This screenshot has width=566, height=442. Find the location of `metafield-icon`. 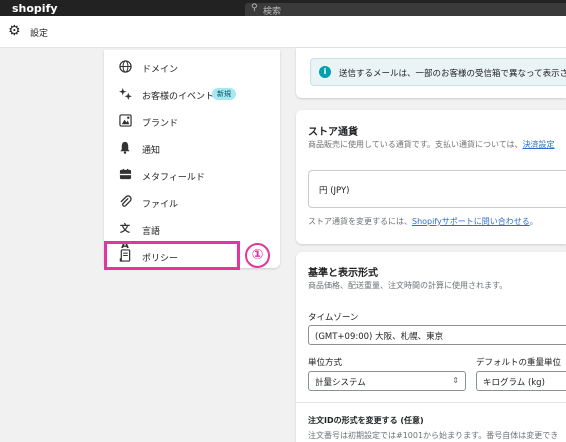

metafield-icon is located at coordinates (125, 176).